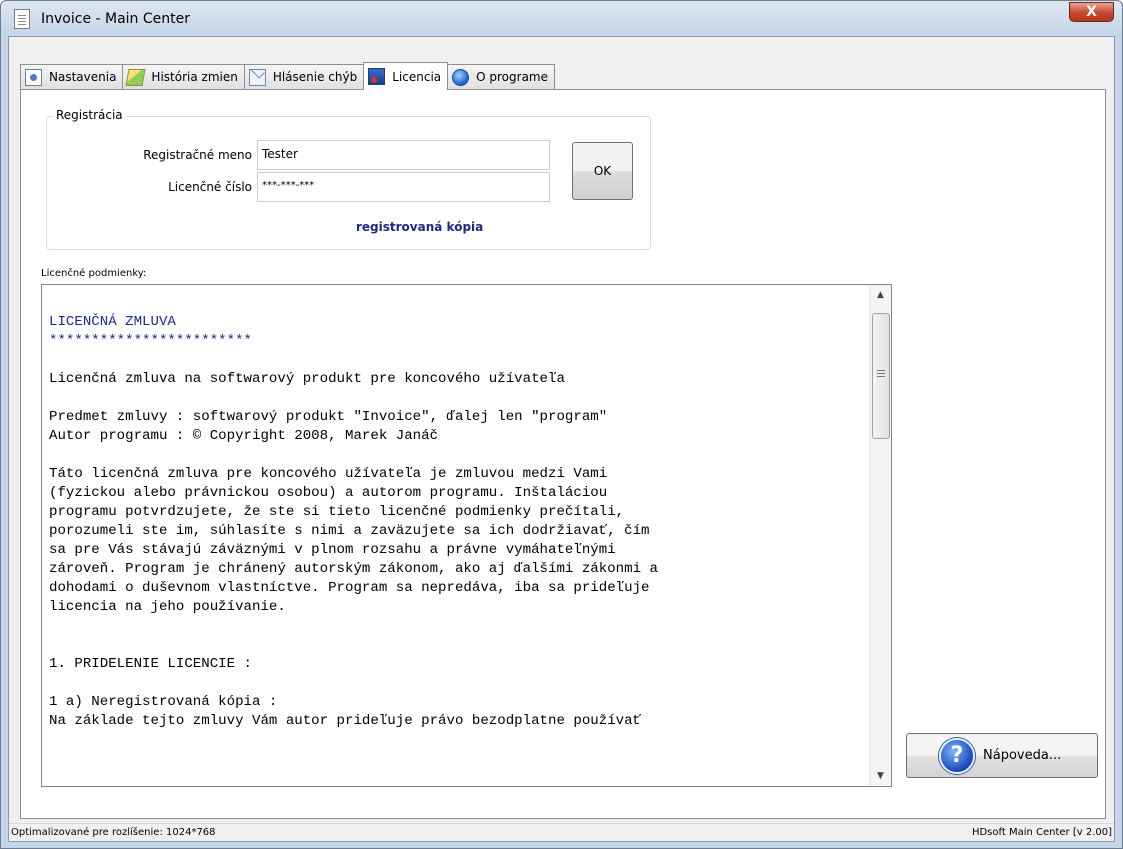 The image size is (1123, 849). I want to click on scroll-down-arrow-icon: ▼, so click(880, 776).